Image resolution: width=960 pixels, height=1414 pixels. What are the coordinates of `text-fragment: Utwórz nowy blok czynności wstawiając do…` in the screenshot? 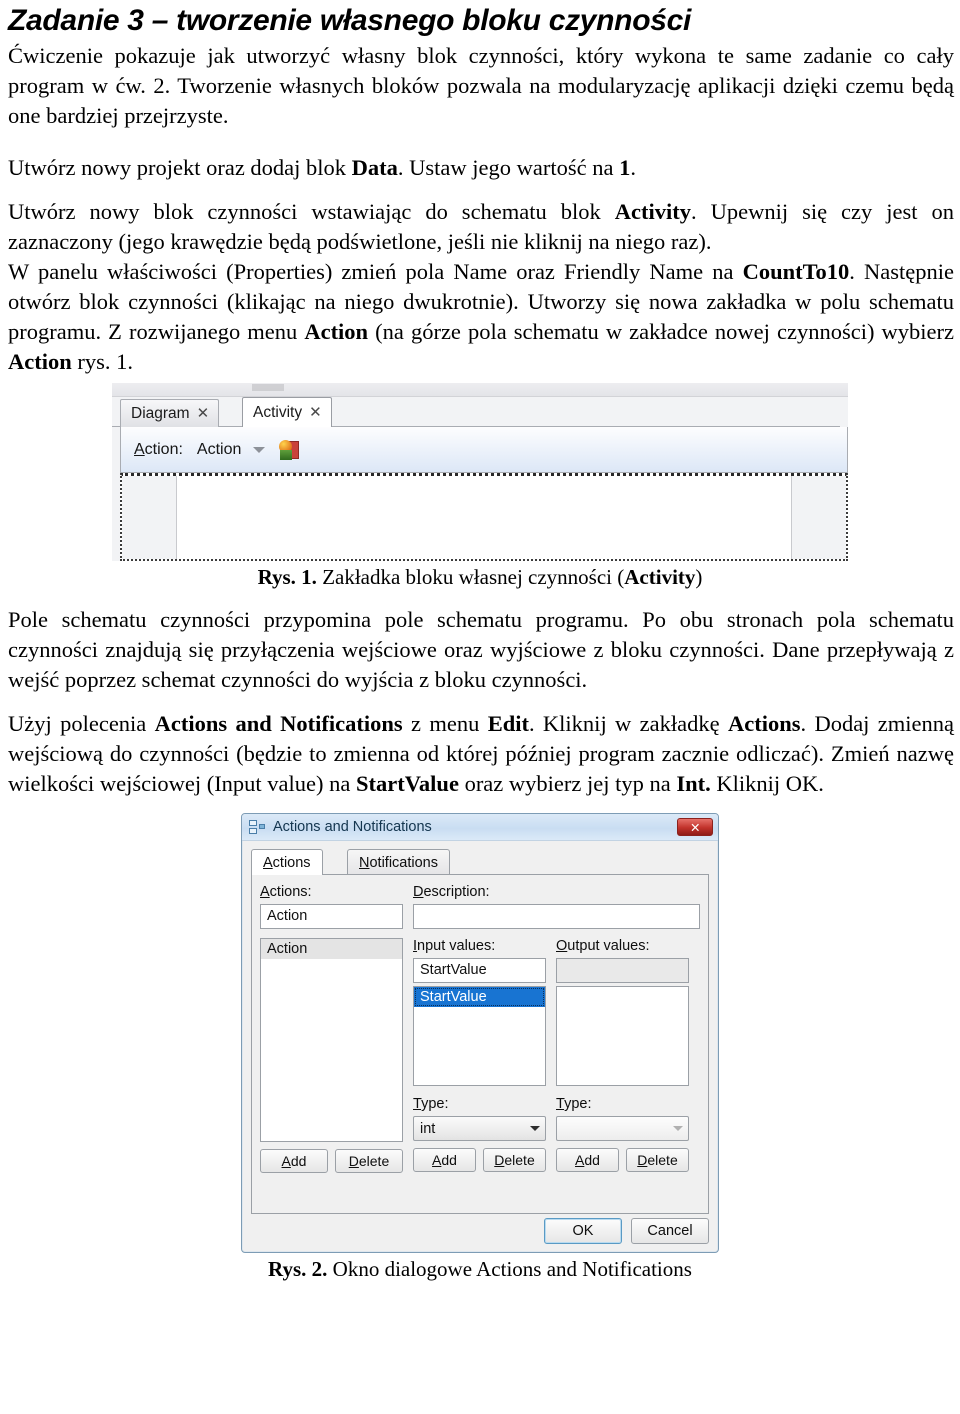 It's located at (311, 211).